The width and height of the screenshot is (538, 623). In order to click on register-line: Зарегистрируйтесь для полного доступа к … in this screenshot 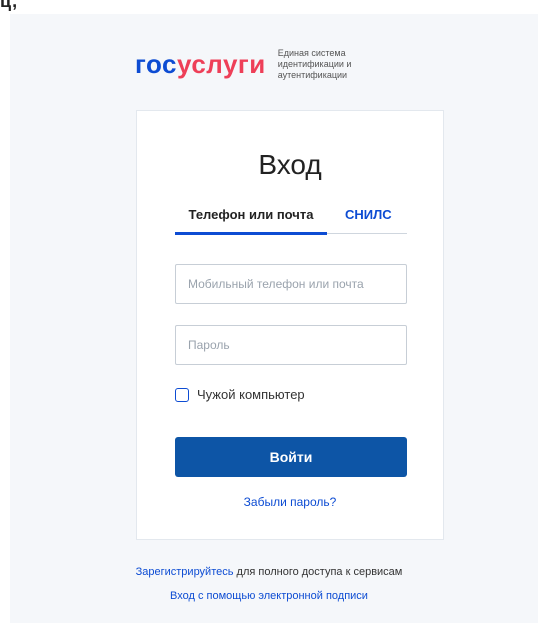, I will do `click(269, 572)`.